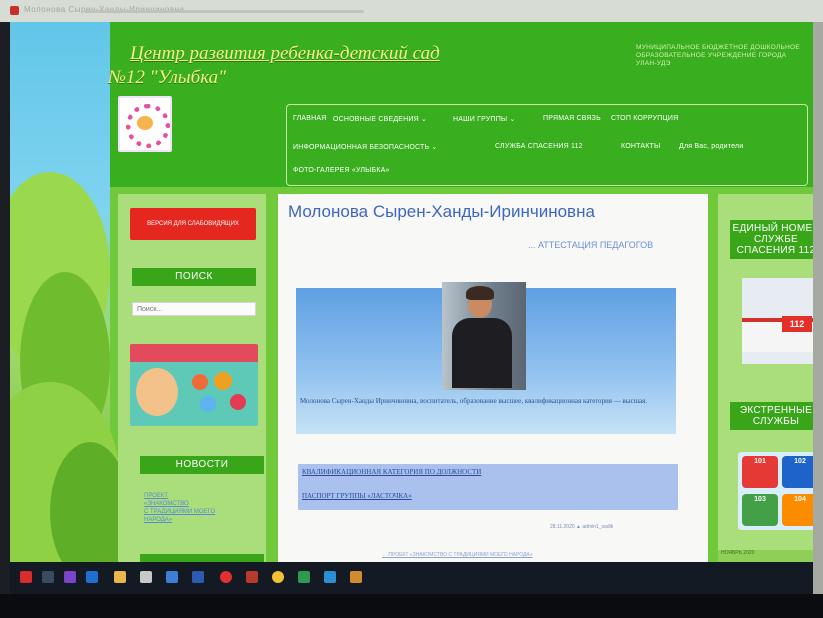 The image size is (823, 618). What do you see at coordinates (226, 577) in the screenshot?
I see `opera-icon` at bounding box center [226, 577].